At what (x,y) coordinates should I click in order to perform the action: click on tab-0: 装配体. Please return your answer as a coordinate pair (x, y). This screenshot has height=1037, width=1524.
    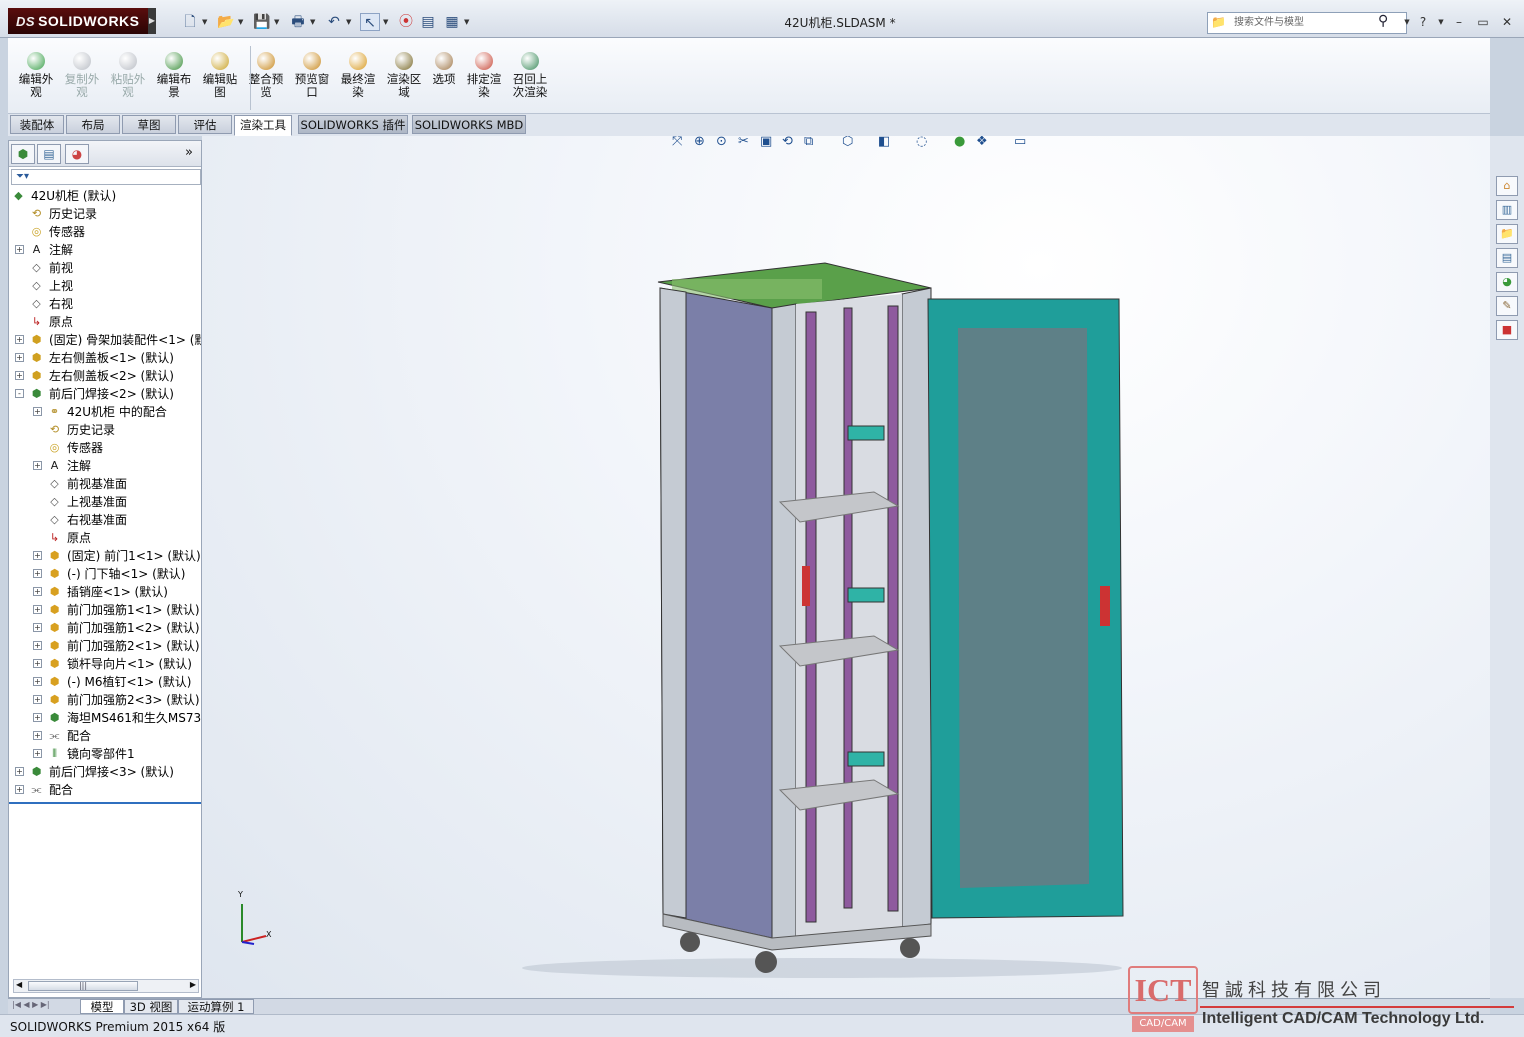
    Looking at the image, I should click on (37, 124).